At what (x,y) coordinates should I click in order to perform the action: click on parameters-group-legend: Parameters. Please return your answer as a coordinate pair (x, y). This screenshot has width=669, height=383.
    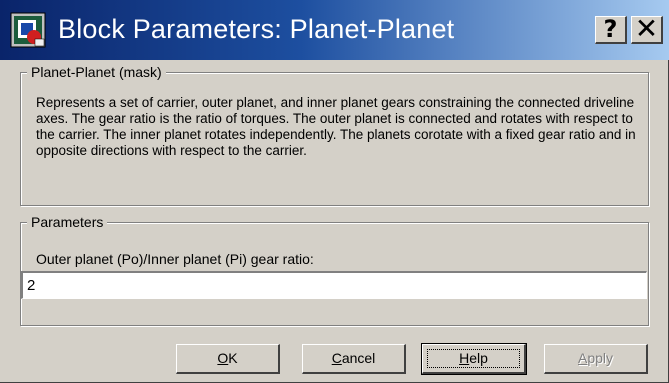
    Looking at the image, I should click on (67, 222).